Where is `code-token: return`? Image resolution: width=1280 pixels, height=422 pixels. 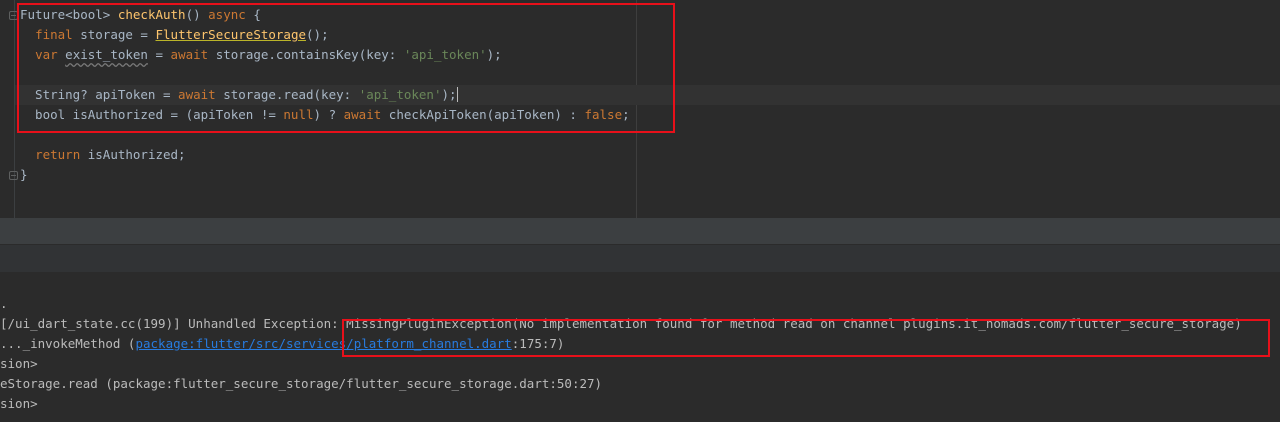
code-token: return is located at coordinates (58, 154).